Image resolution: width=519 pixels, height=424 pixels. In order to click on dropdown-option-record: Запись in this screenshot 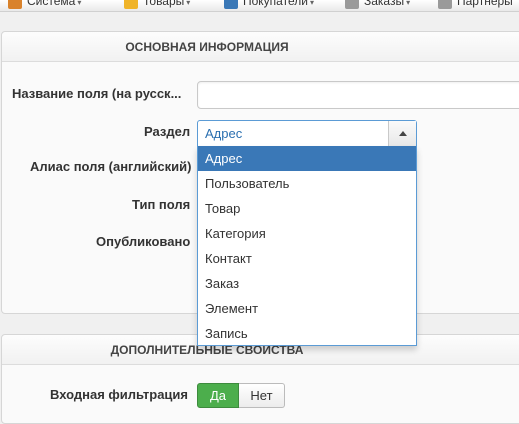, I will do `click(307, 333)`.